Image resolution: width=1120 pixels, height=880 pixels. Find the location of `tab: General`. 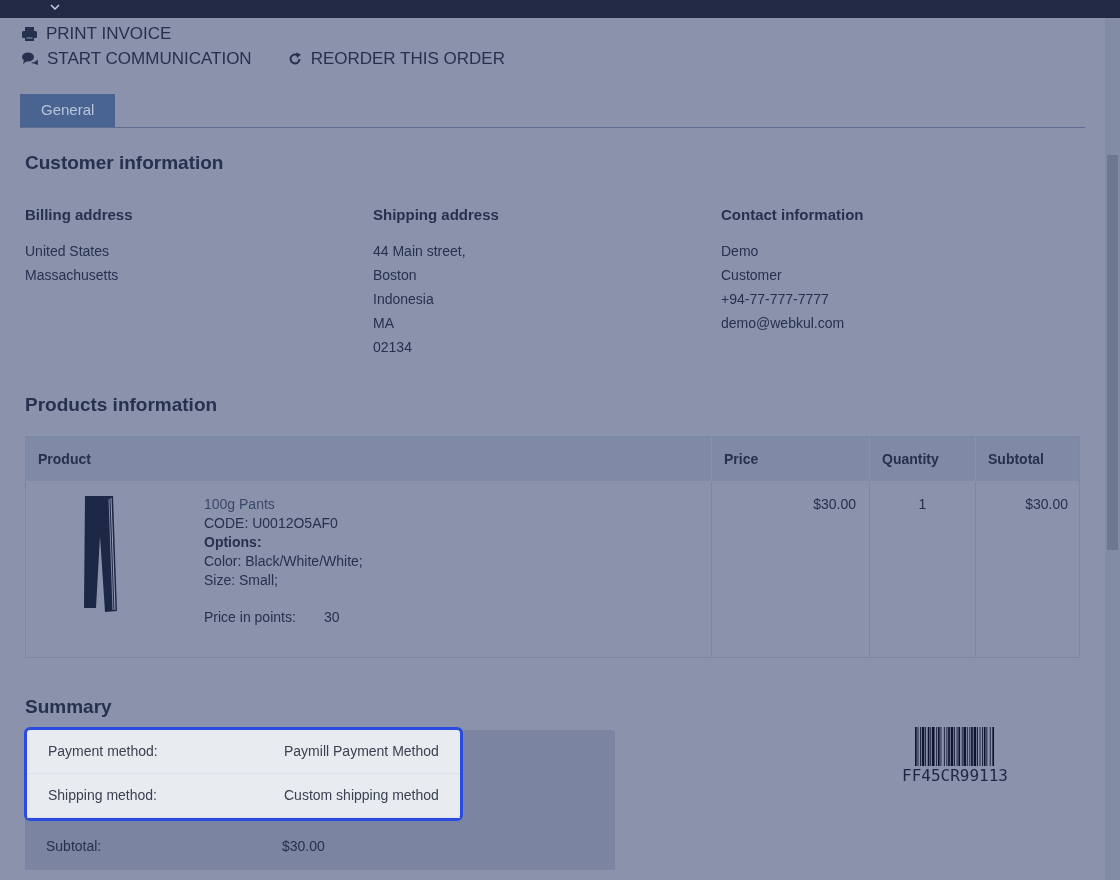

tab: General is located at coordinates (68, 110).